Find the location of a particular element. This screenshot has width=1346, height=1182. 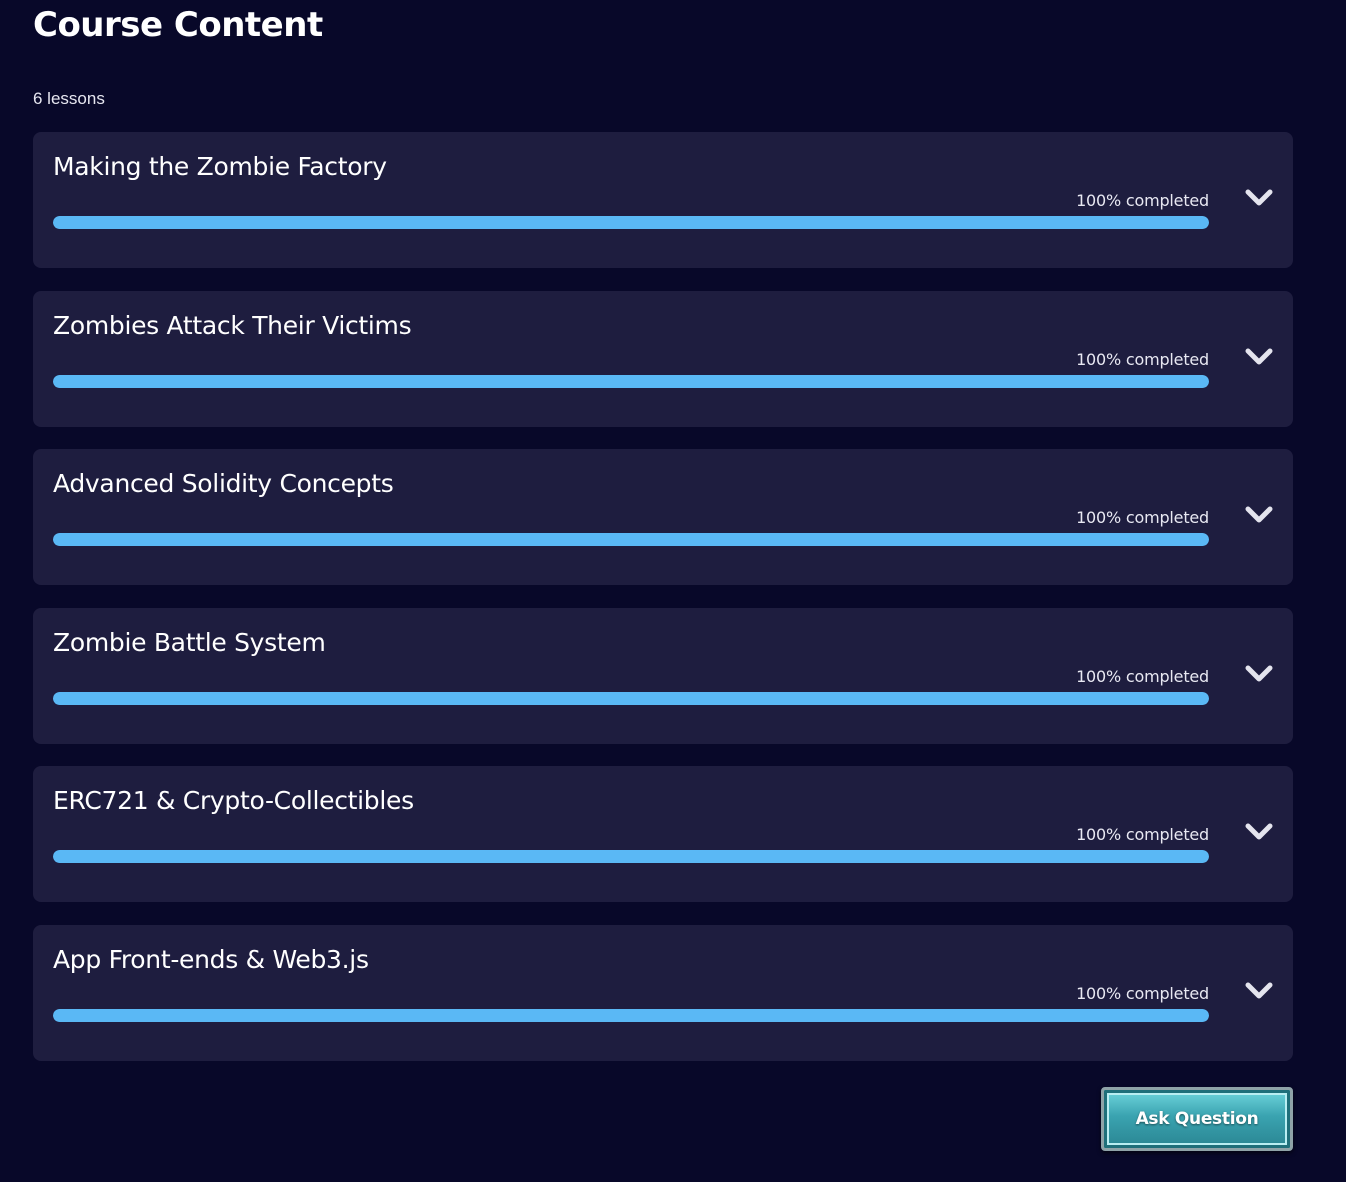

page-title: Course Content is located at coordinates (178, 25).